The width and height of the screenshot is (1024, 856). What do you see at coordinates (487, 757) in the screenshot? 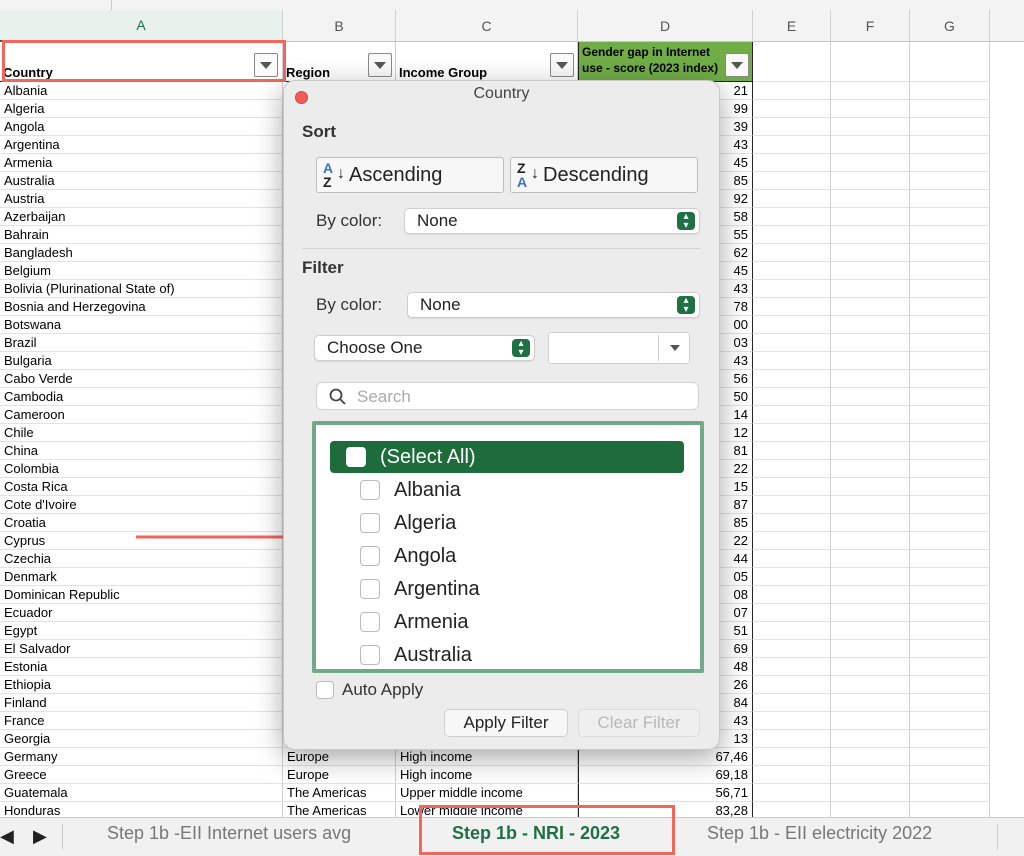
I see `cell-income: High income` at bounding box center [487, 757].